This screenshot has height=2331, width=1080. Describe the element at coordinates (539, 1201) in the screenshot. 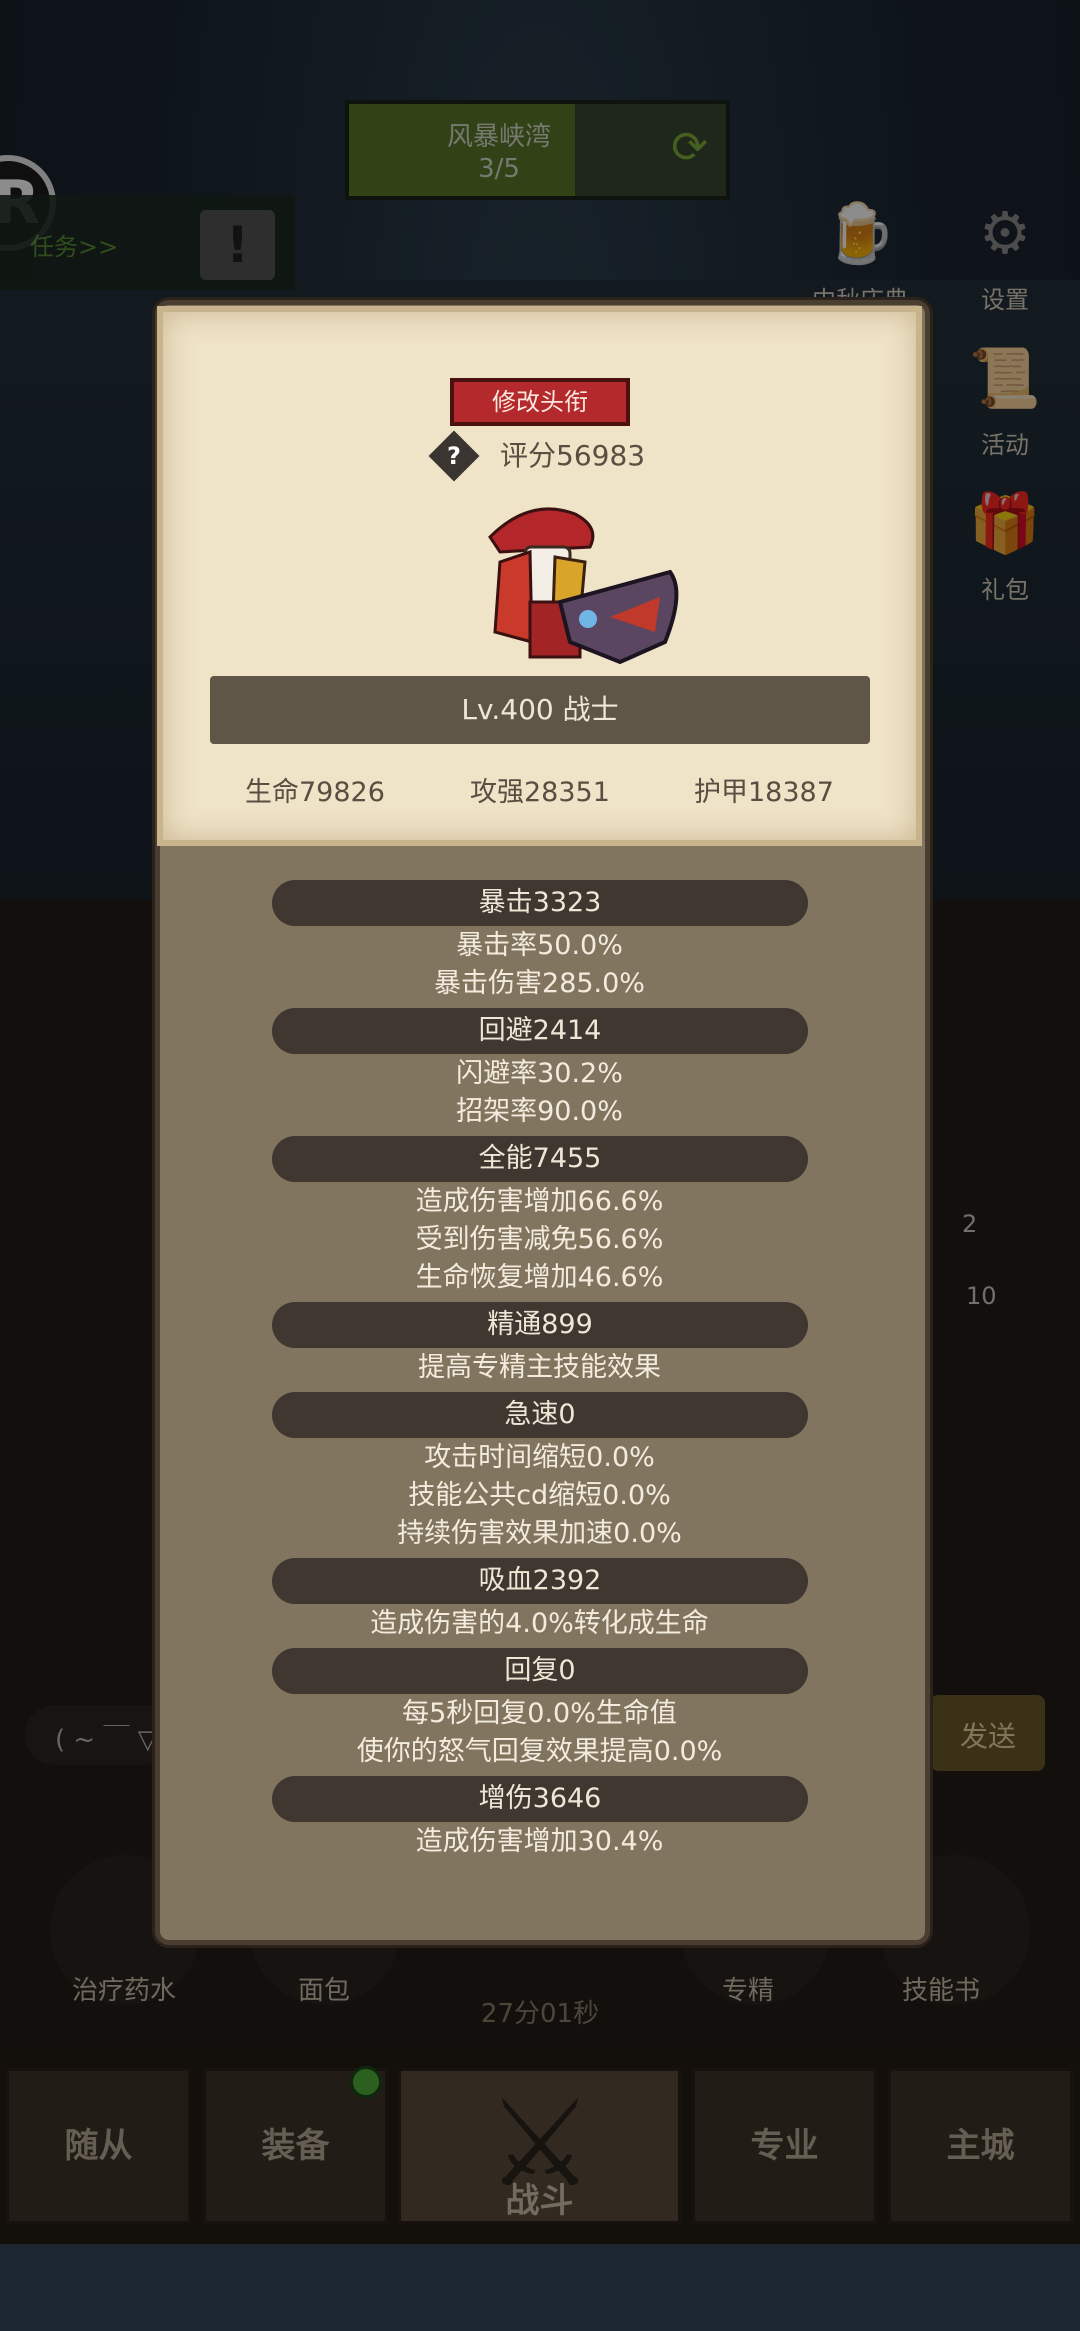

I see `stat-line: 造成伤害增加66.6%` at that location.